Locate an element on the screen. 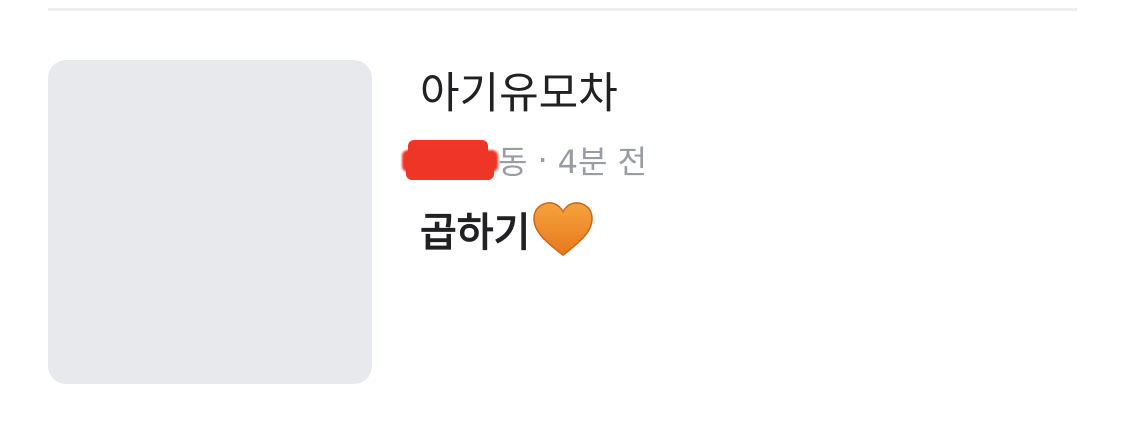  time-ago: 4분 전 is located at coordinates (602, 162).